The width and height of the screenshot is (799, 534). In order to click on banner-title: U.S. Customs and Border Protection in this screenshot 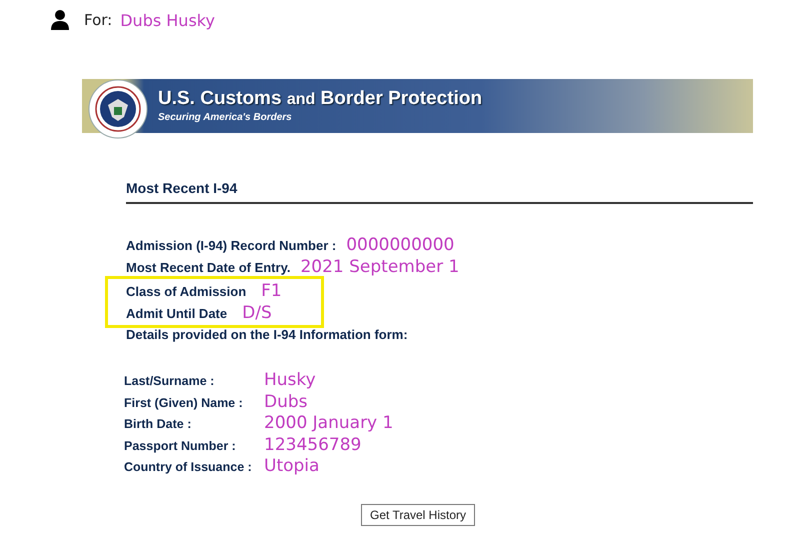, I will do `click(320, 99)`.